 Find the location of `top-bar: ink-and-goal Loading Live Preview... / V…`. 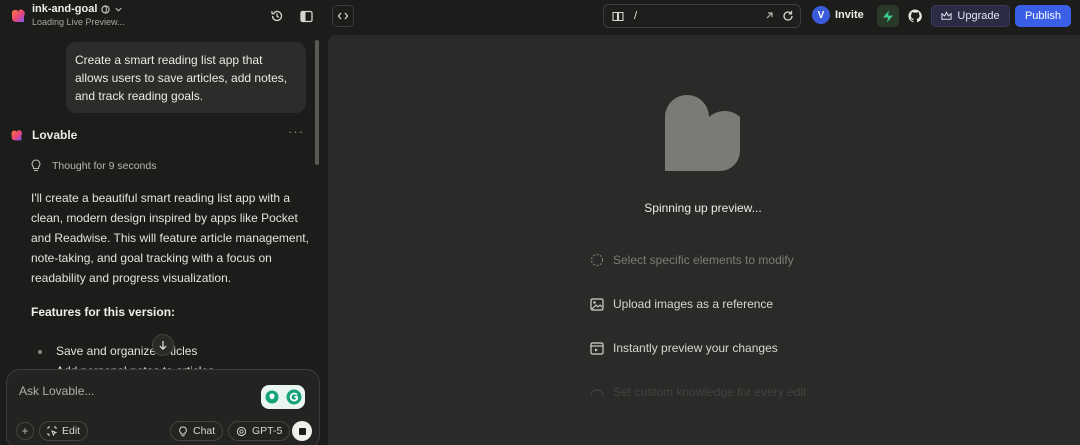

top-bar: ink-and-goal Loading Live Preview... / V… is located at coordinates (540, 16).